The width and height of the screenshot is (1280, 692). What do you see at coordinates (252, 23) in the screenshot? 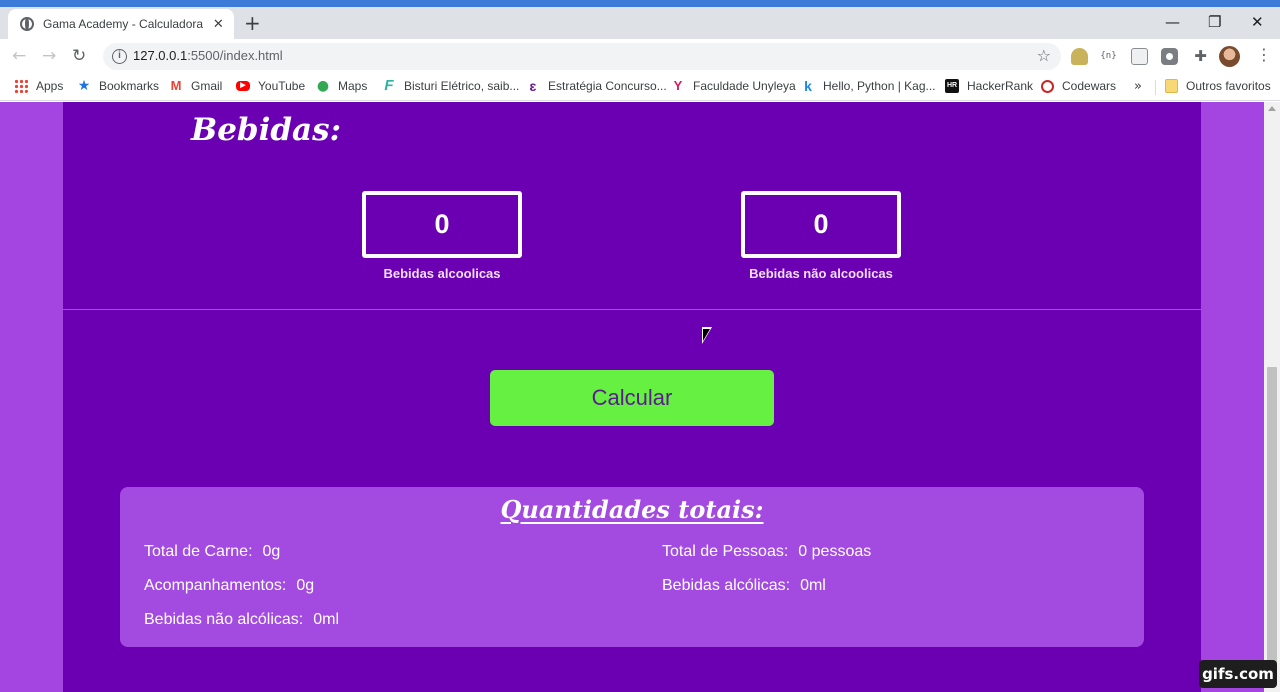
I see `new-tab-button: +` at bounding box center [252, 23].